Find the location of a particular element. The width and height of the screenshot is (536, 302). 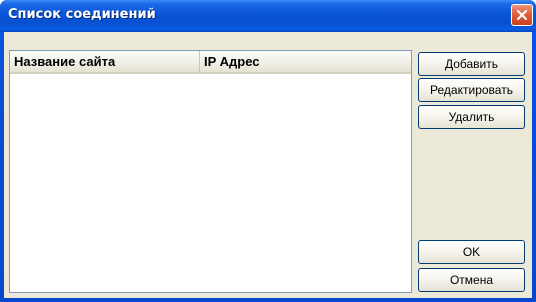

close-button is located at coordinates (522, 15).